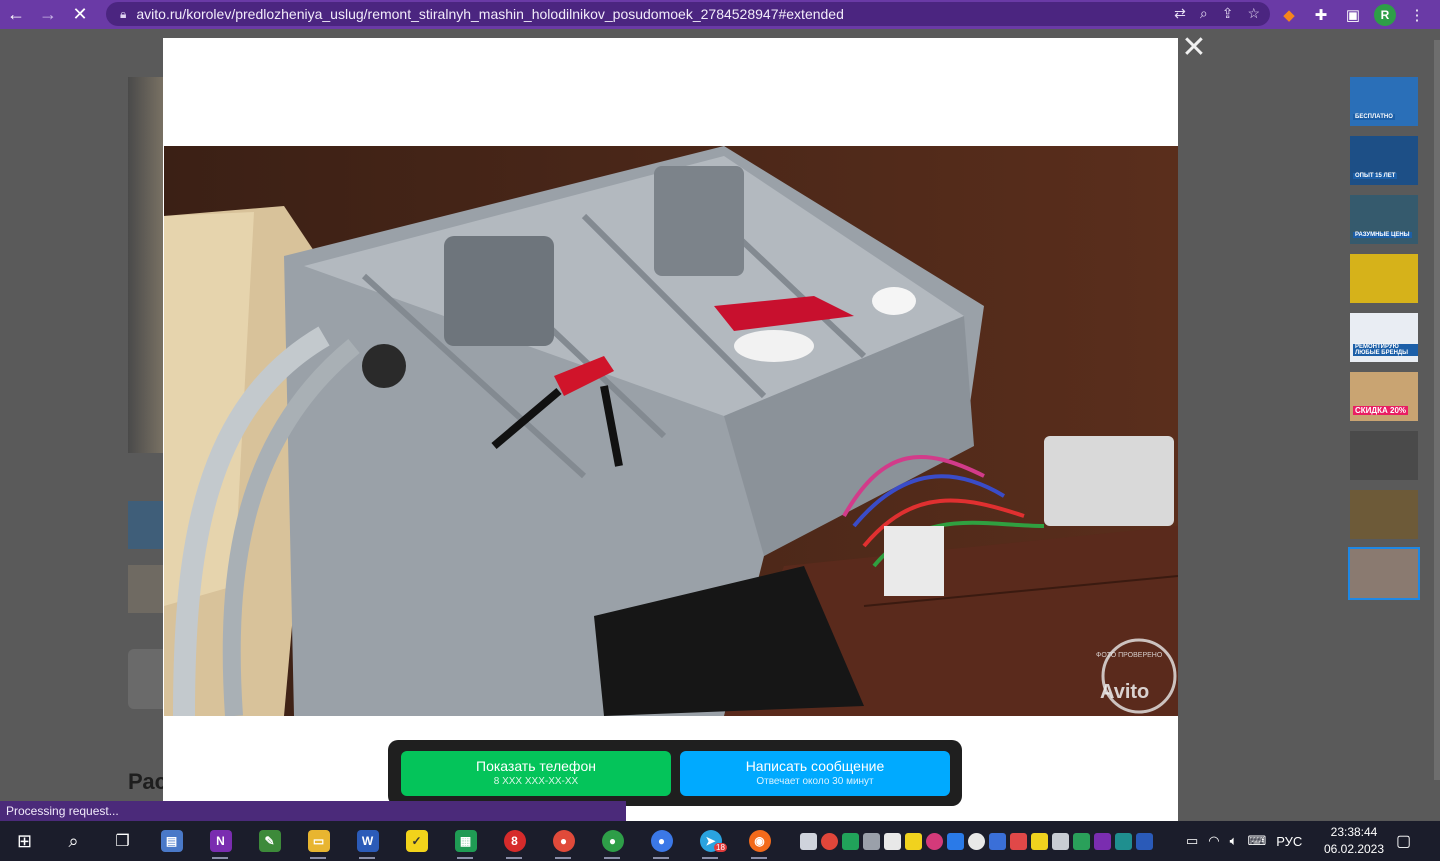 The width and height of the screenshot is (1440, 861). I want to click on stop-loading-button: ✕, so click(80, 14).